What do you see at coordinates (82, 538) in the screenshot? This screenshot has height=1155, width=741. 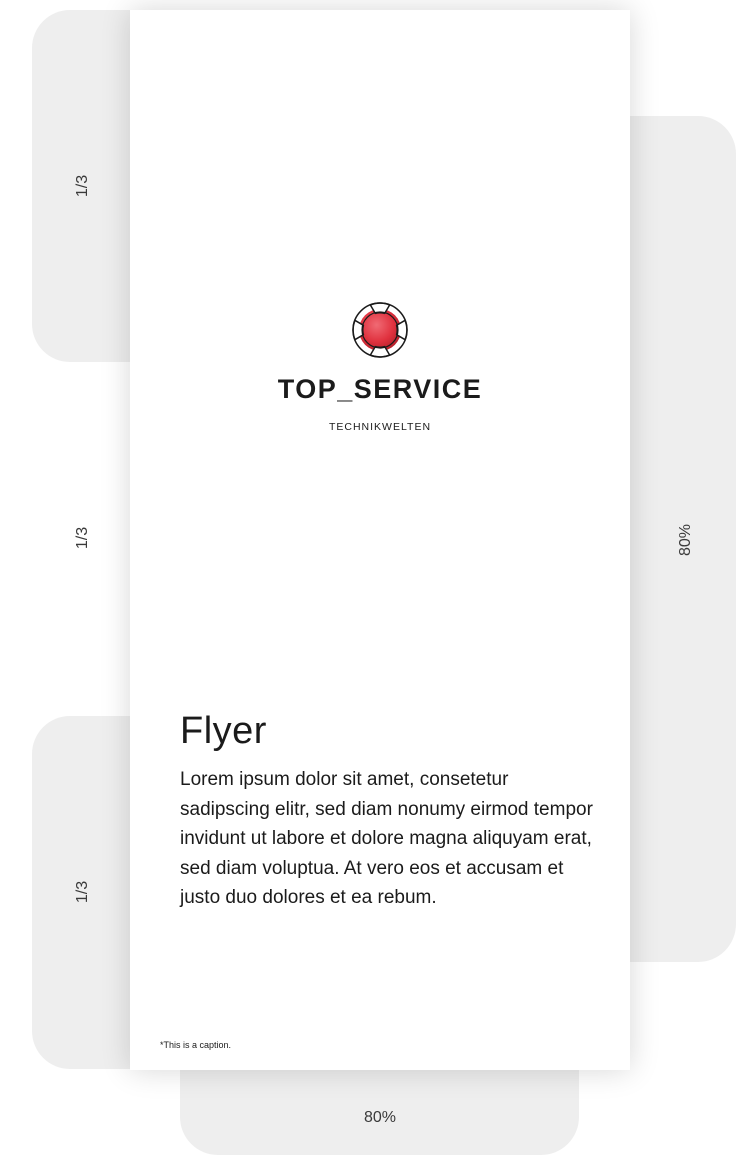 I see `third-middle-label: 1/3` at bounding box center [82, 538].